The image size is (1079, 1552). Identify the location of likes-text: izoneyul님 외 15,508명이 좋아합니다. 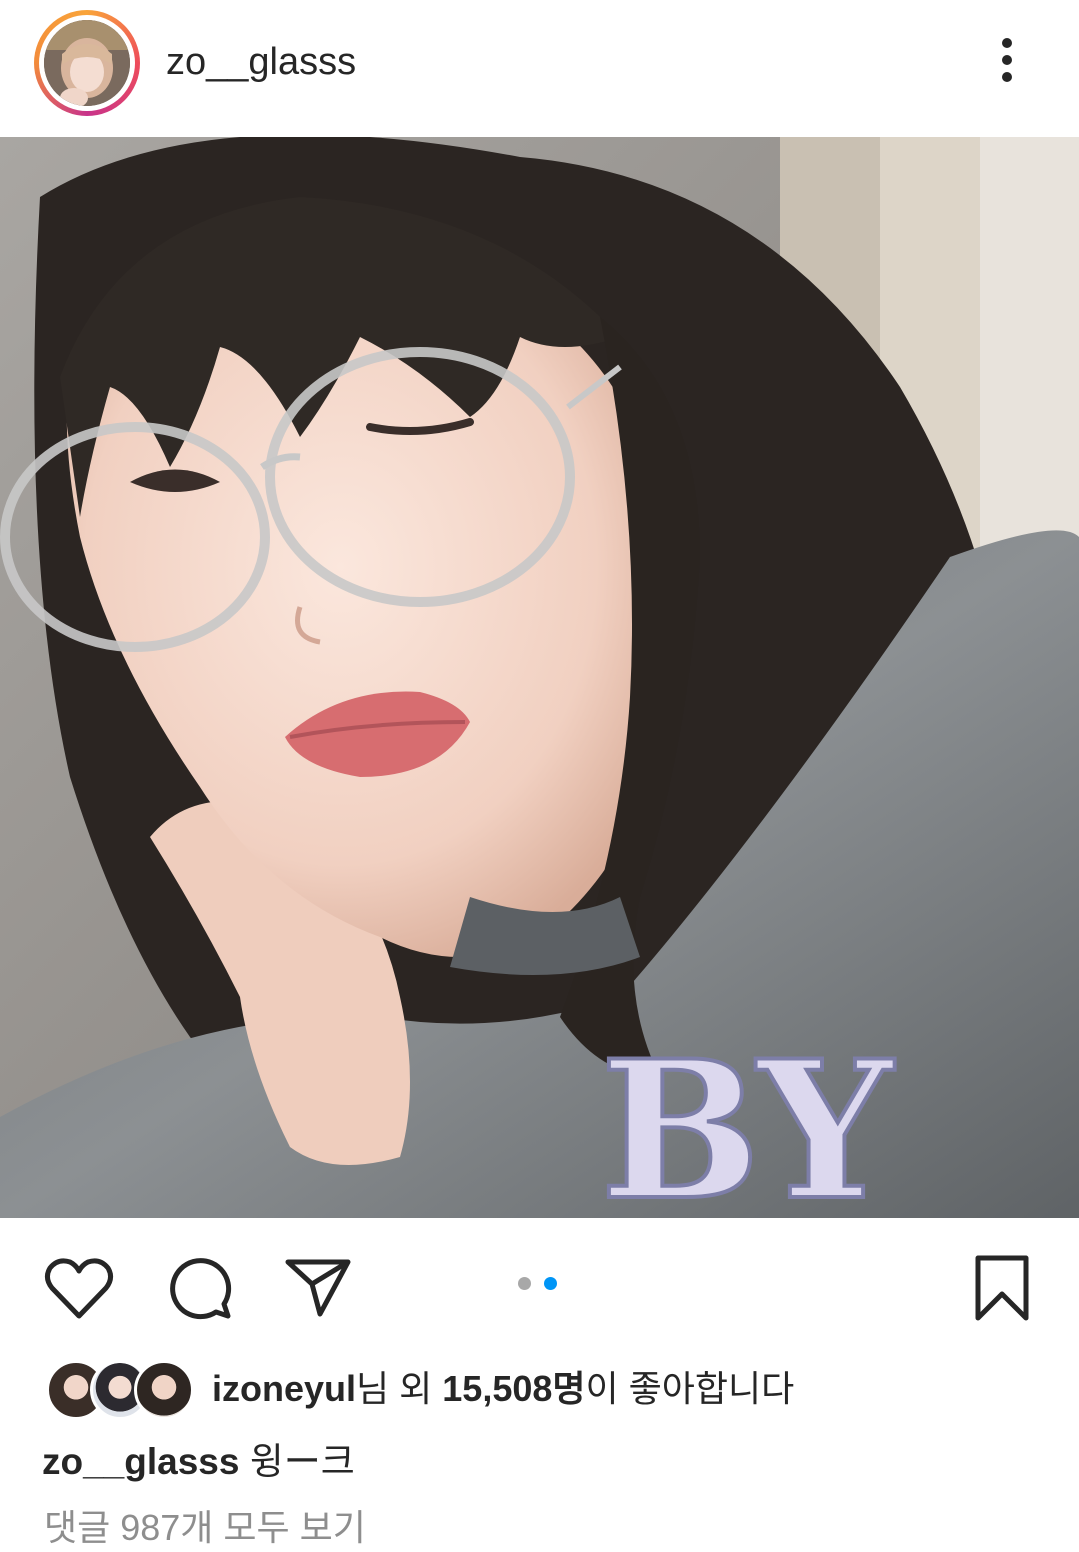
(503, 1389).